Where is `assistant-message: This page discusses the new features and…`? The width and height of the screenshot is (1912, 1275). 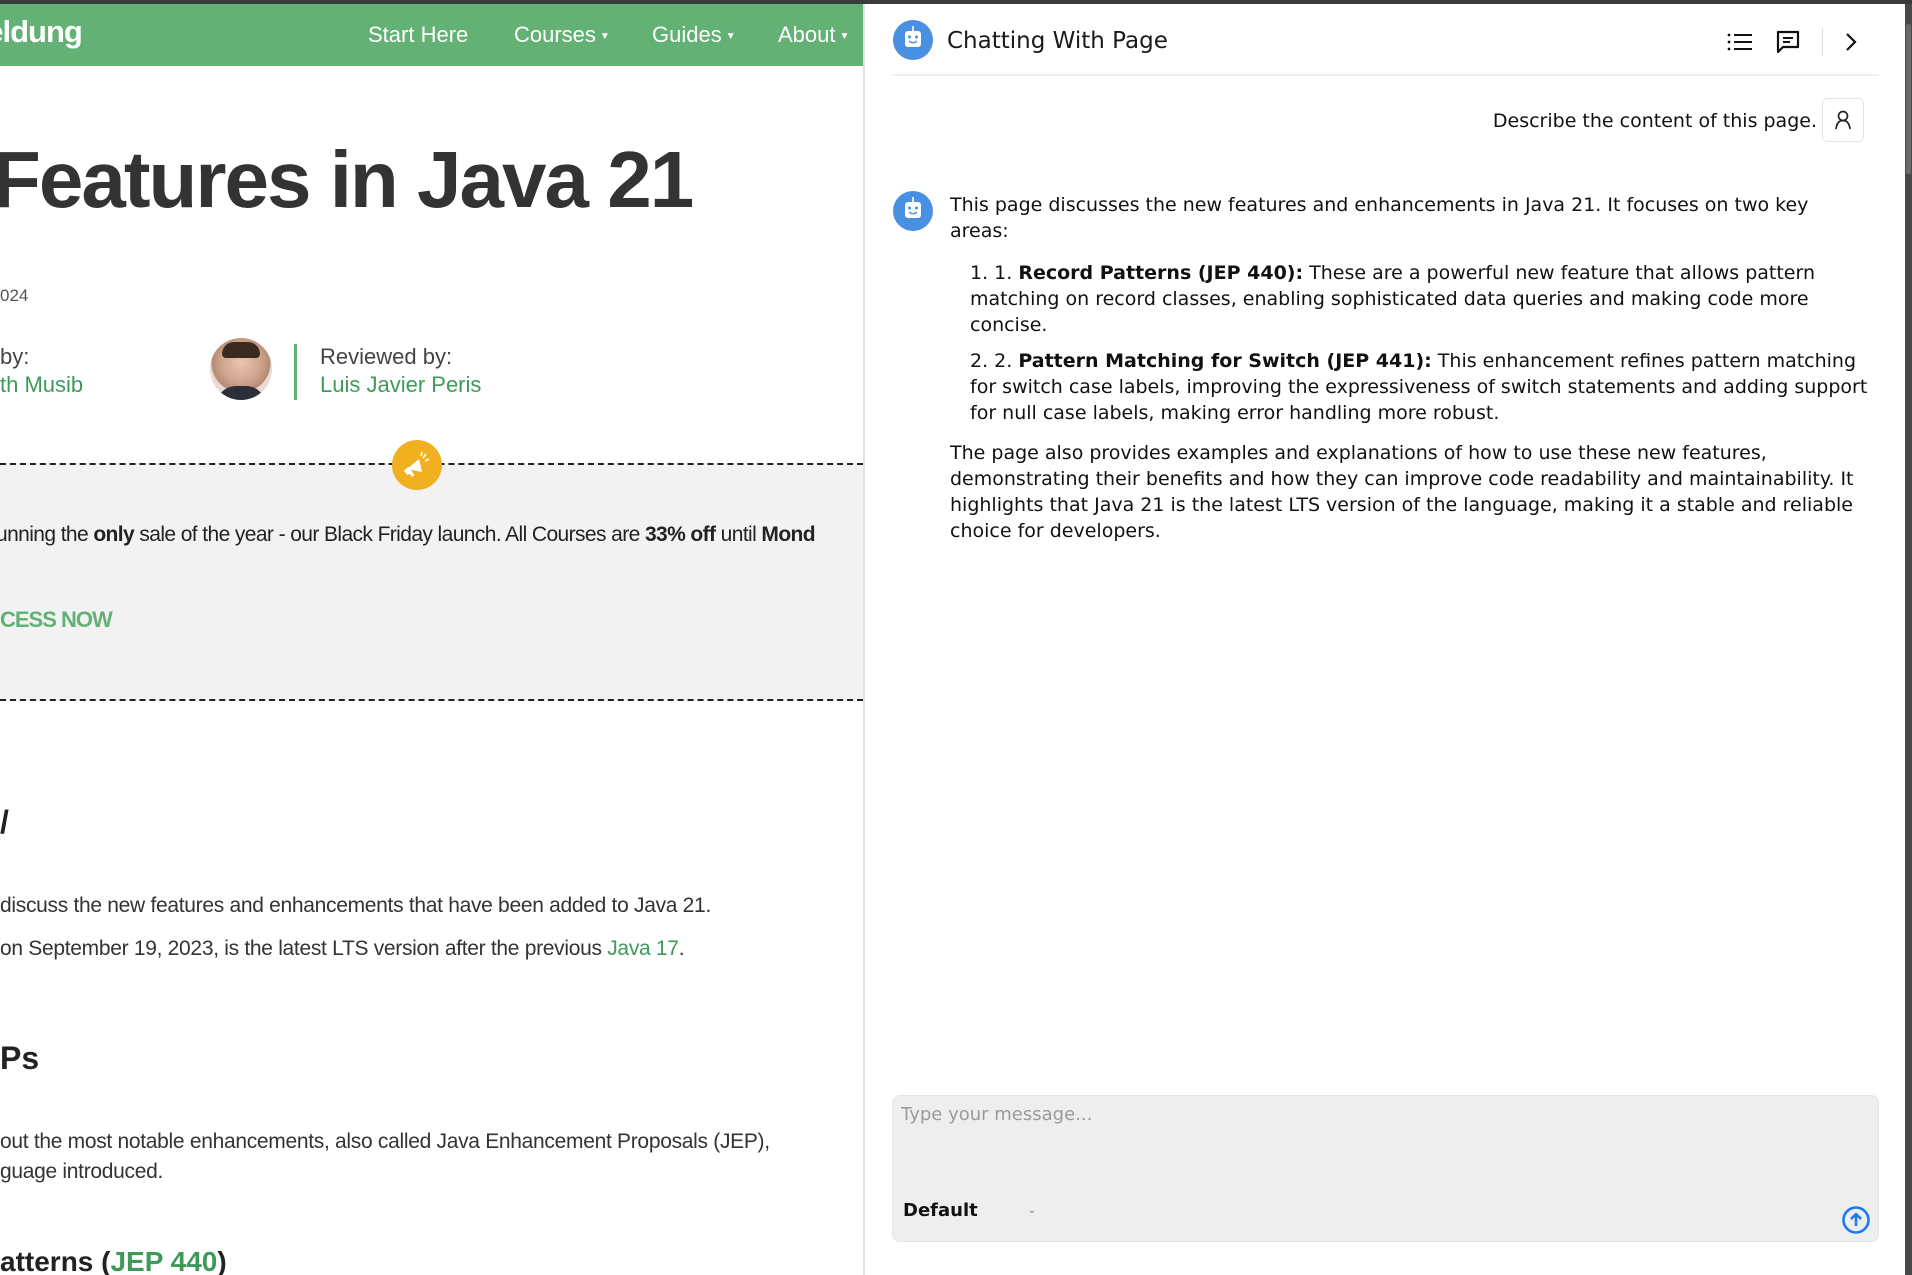
assistant-message: This page discusses the new features and… is located at coordinates (1410, 368).